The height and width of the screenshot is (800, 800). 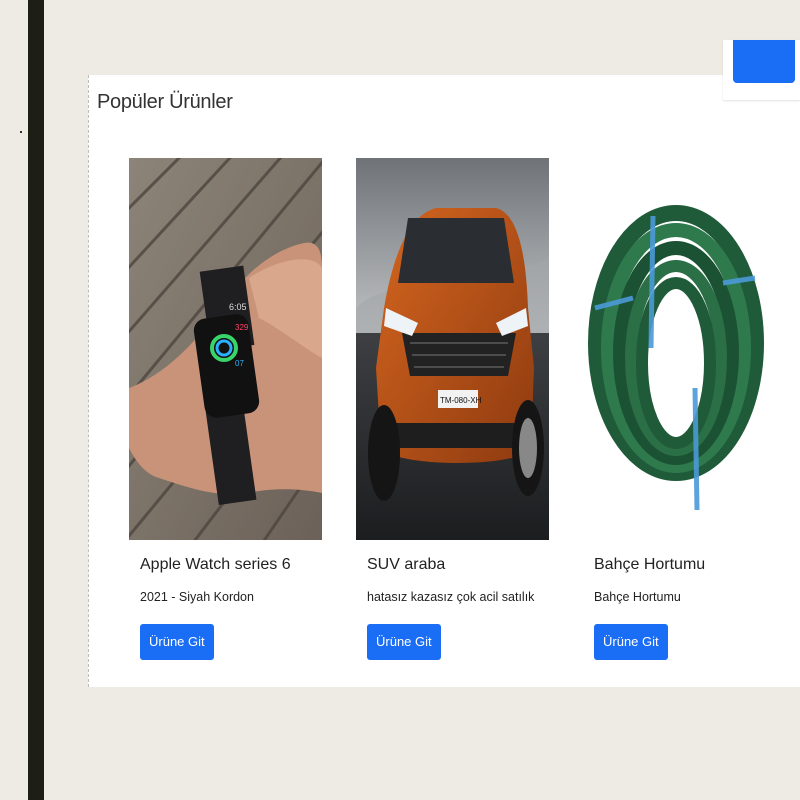 What do you see at coordinates (637, 597) in the screenshot?
I see `product-description: Bahçe Hortumu` at bounding box center [637, 597].